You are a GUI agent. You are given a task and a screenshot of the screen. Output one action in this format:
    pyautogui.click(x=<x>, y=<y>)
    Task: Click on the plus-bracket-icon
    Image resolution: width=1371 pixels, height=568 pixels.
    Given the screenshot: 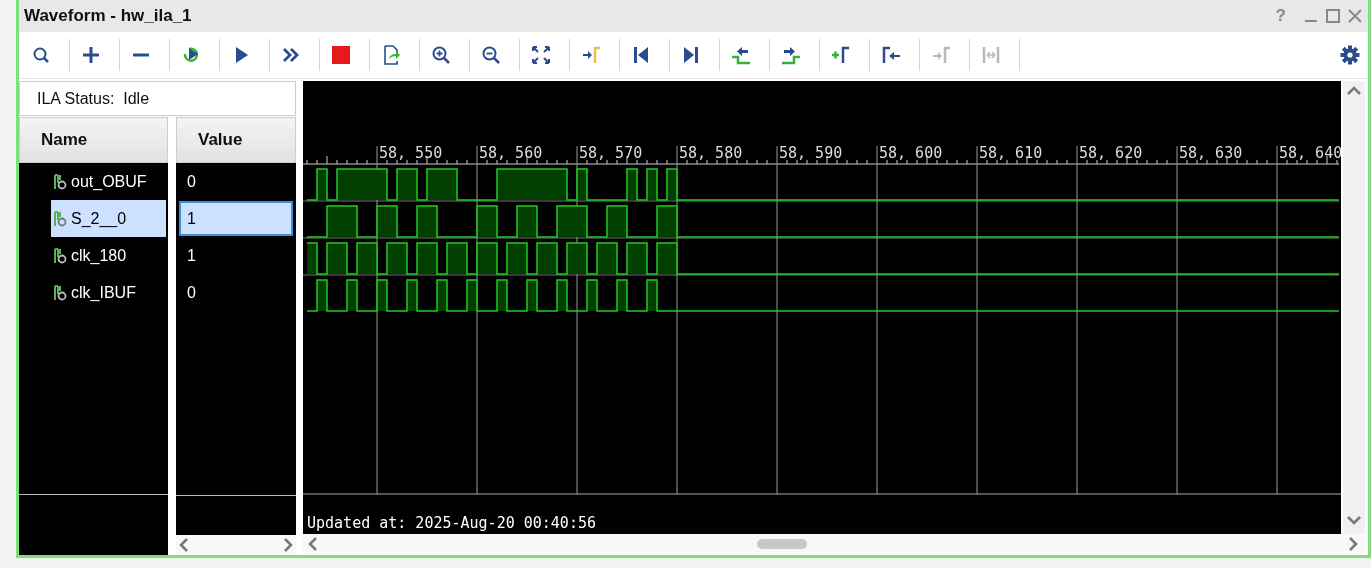 What is the action you would take?
    pyautogui.click(x=841, y=55)
    